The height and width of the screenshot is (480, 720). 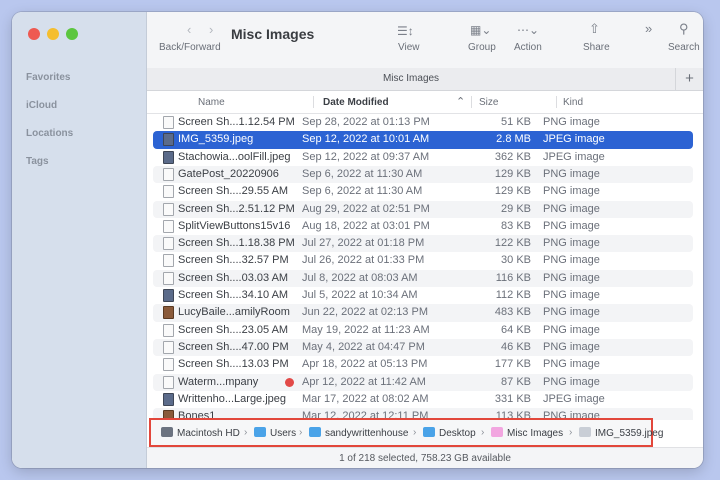 I want to click on close-window-button, so click(x=34, y=34).